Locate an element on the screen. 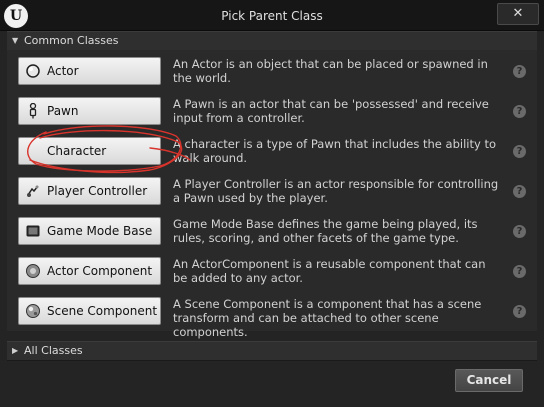 Image resolution: width=544 pixels, height=407 pixels. character-button-label: Character is located at coordinates (77, 151).